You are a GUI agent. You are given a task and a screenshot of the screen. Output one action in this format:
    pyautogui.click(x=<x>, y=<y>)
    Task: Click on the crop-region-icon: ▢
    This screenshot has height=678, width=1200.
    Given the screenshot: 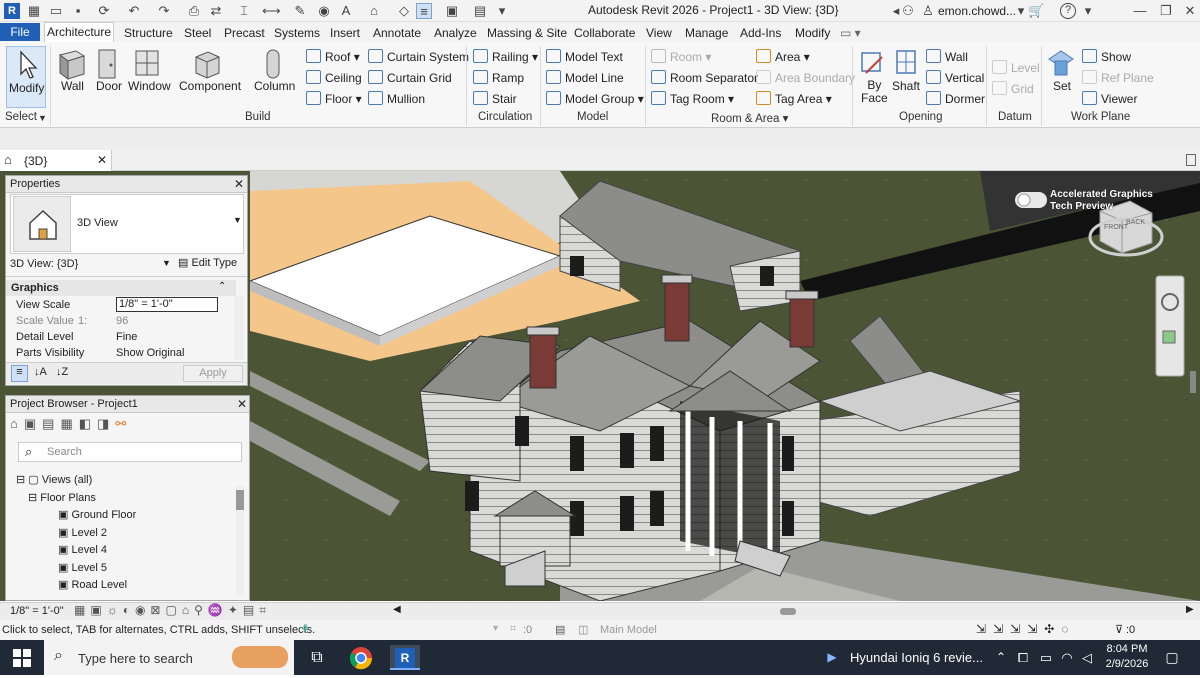 What is the action you would take?
    pyautogui.click(x=173, y=610)
    